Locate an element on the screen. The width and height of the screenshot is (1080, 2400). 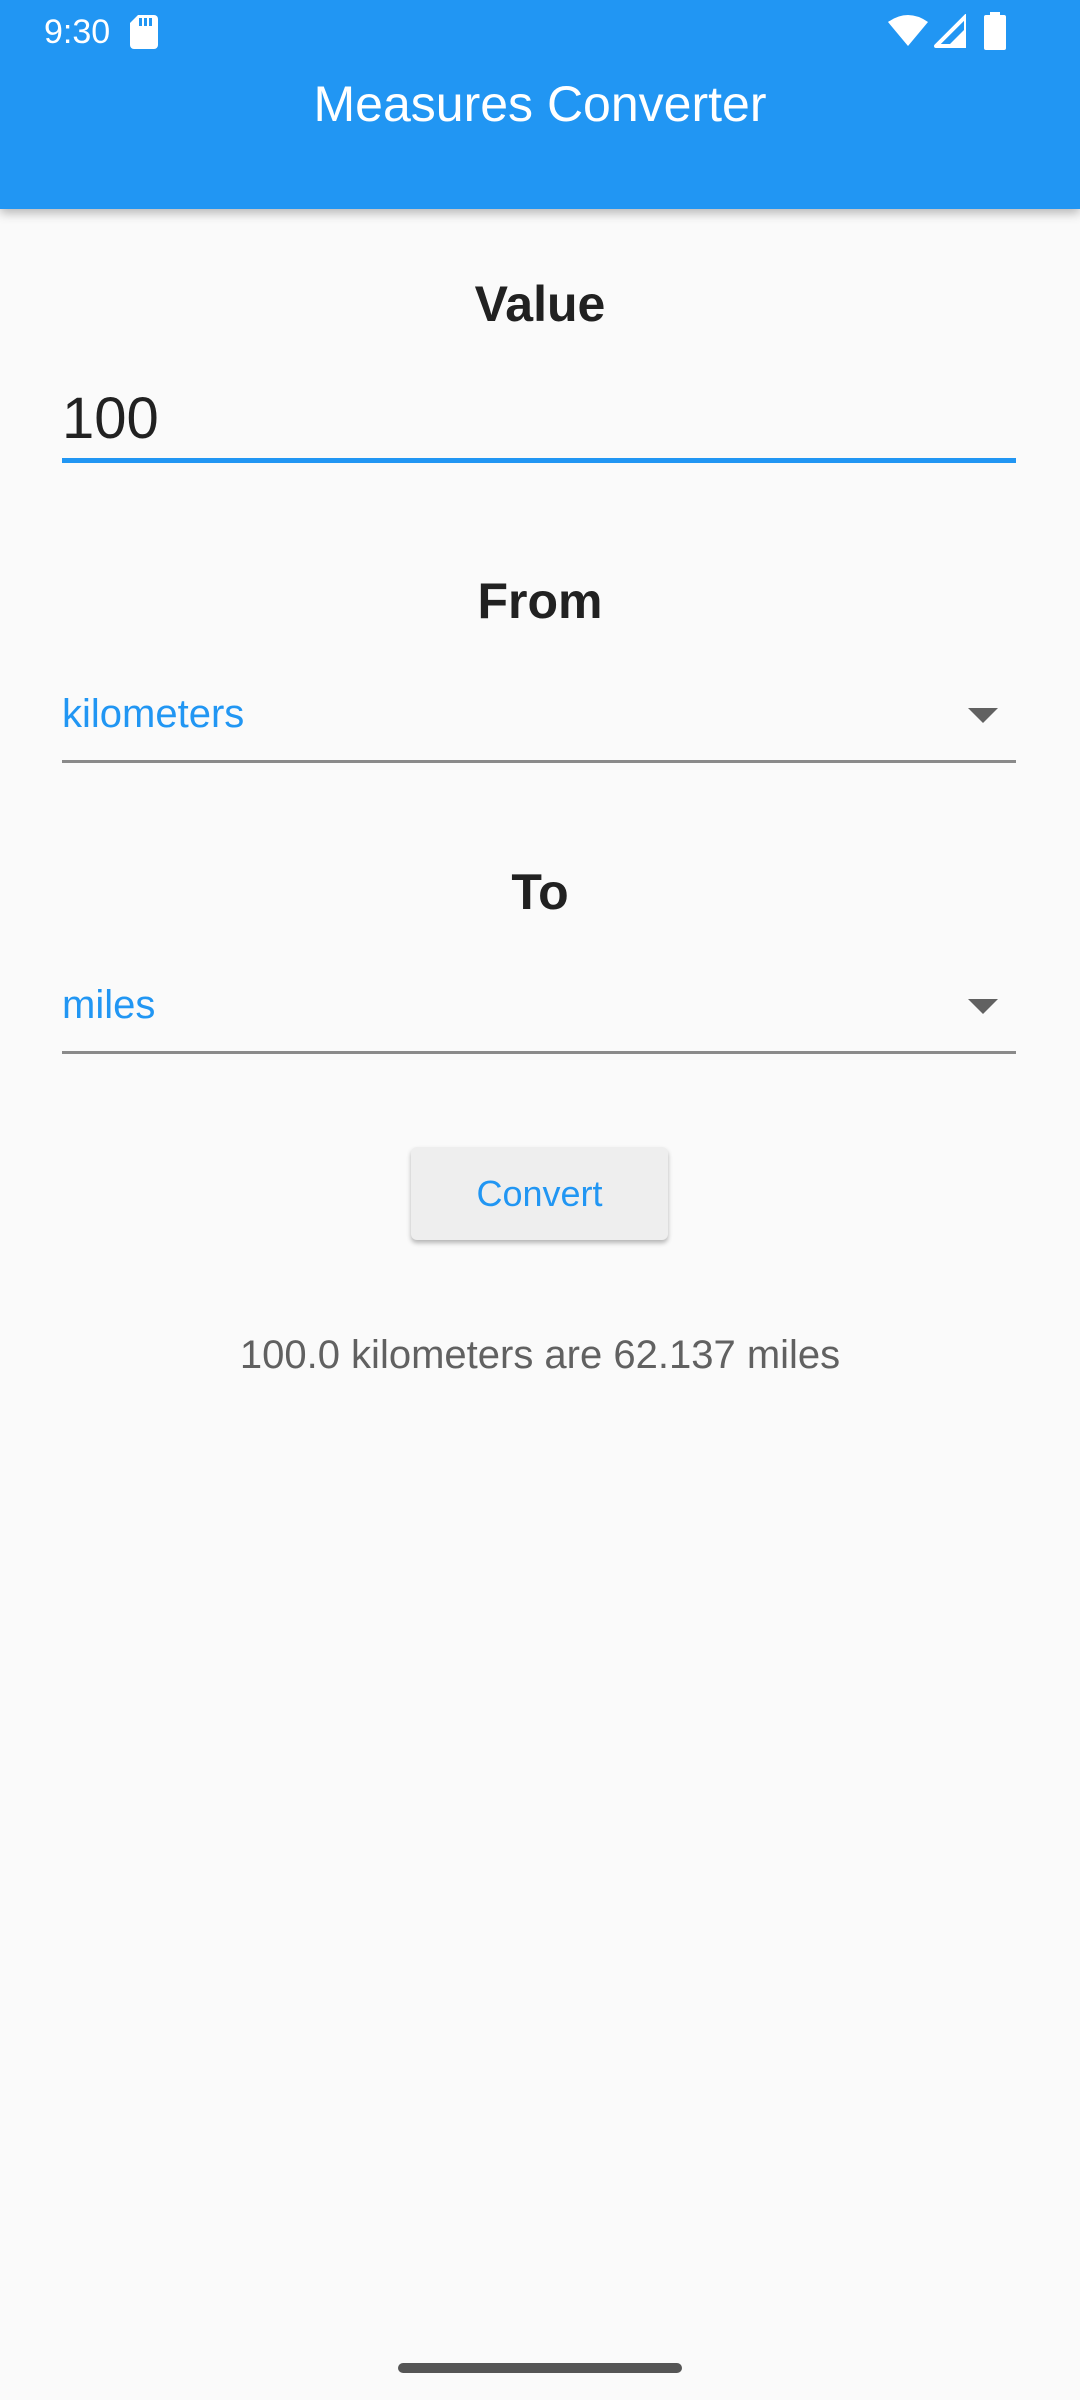
to-unit-dropdown: miles is located at coordinates (539, 1014).